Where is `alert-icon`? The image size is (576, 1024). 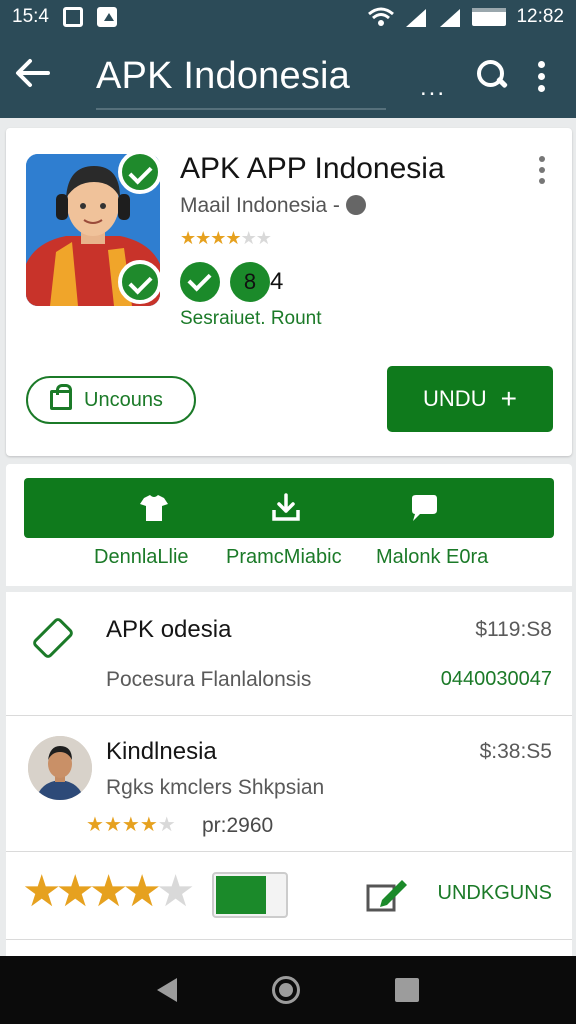 alert-icon is located at coordinates (106, 17).